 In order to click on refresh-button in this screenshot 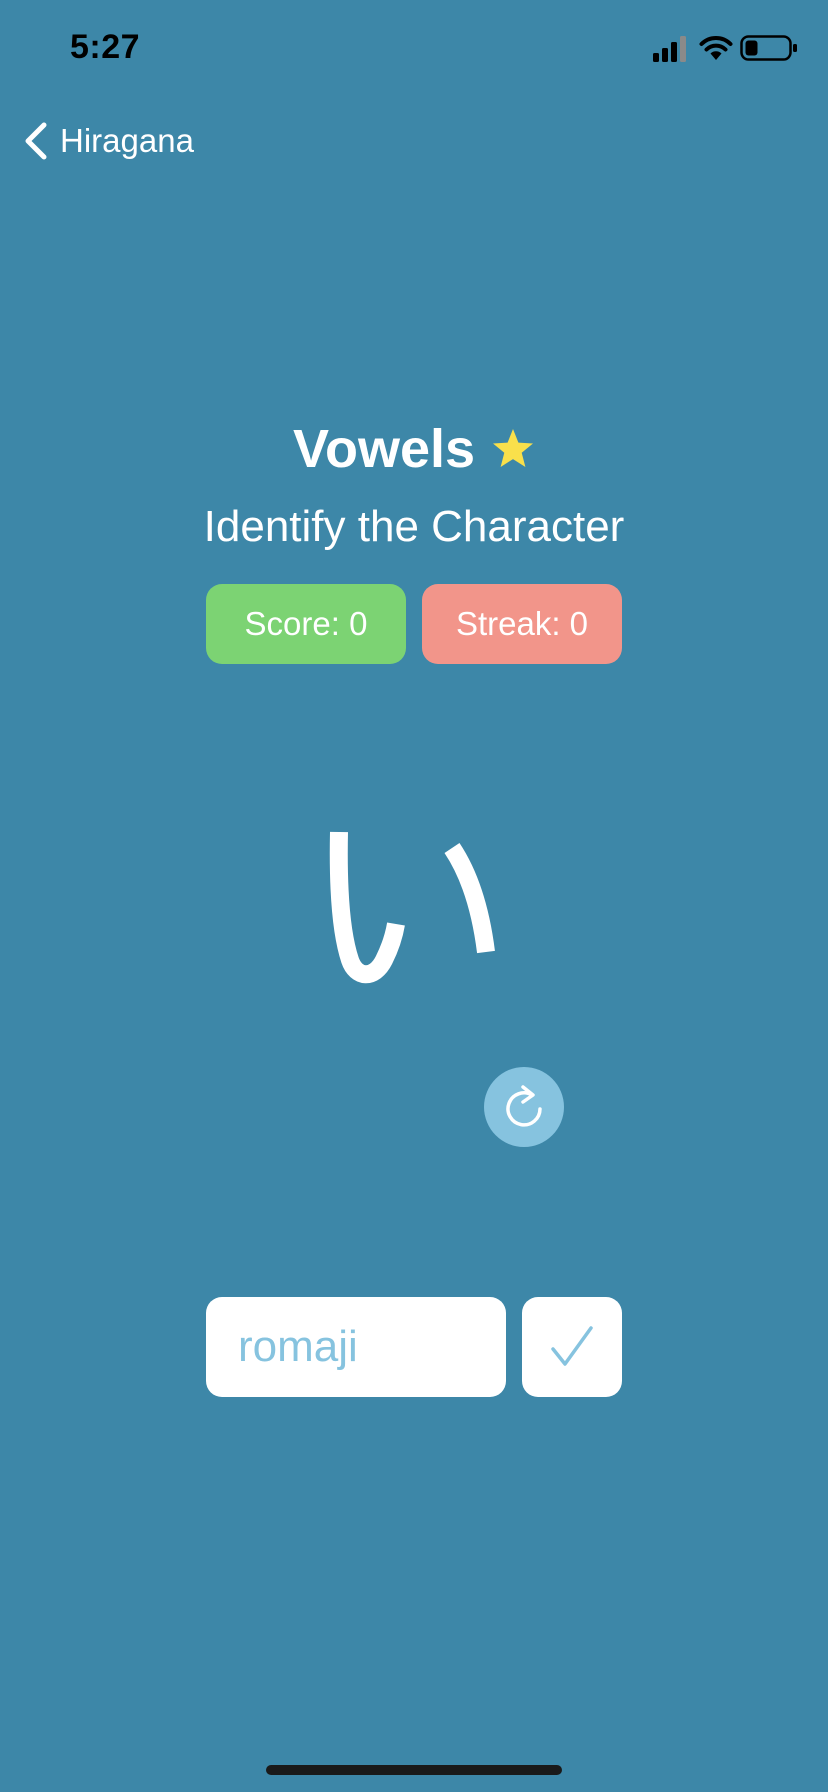, I will do `click(524, 1107)`.